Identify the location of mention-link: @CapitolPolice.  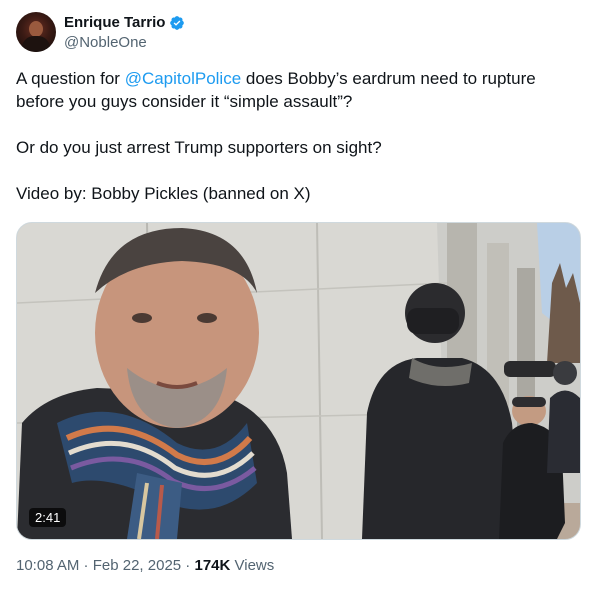
(183, 78).